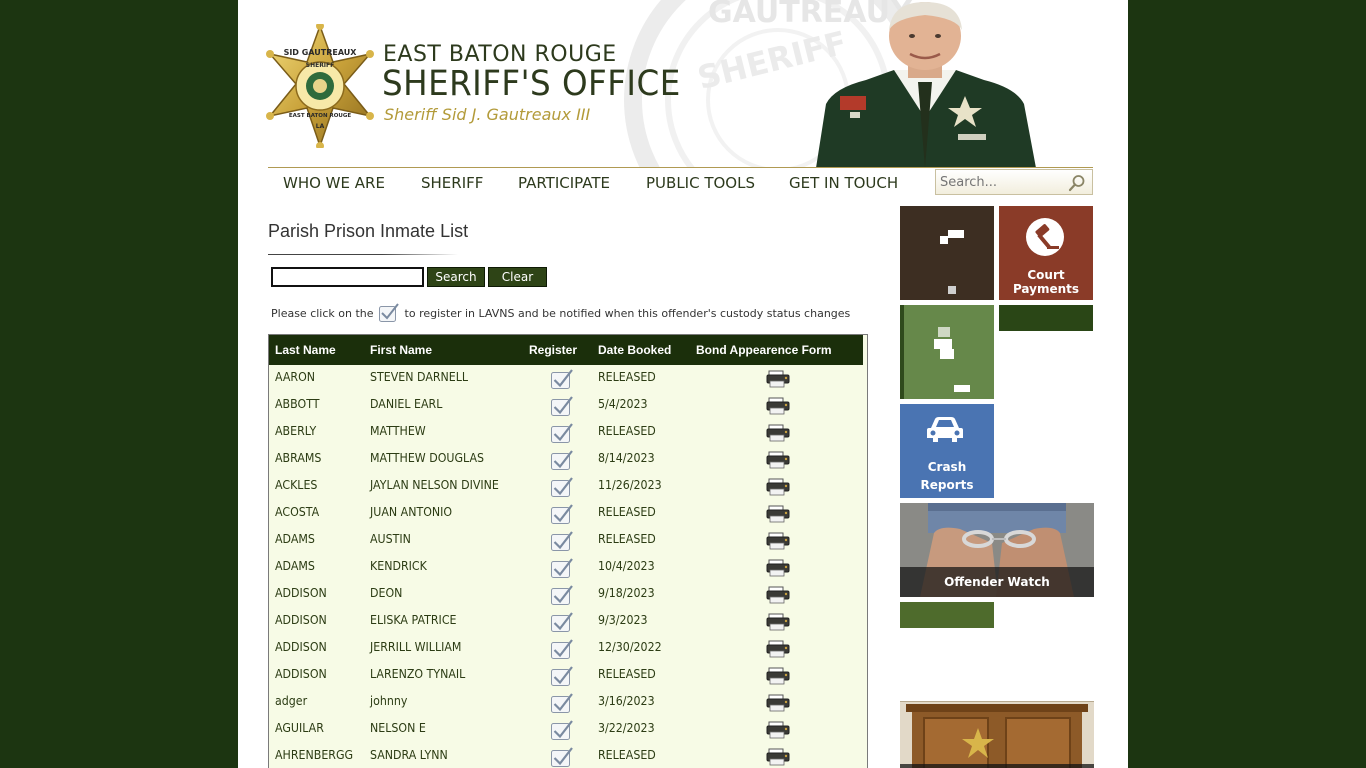 Image resolution: width=1366 pixels, height=768 pixels. What do you see at coordinates (630, 647) in the screenshot?
I see `cell-date-booked: 12/30/2022` at bounding box center [630, 647].